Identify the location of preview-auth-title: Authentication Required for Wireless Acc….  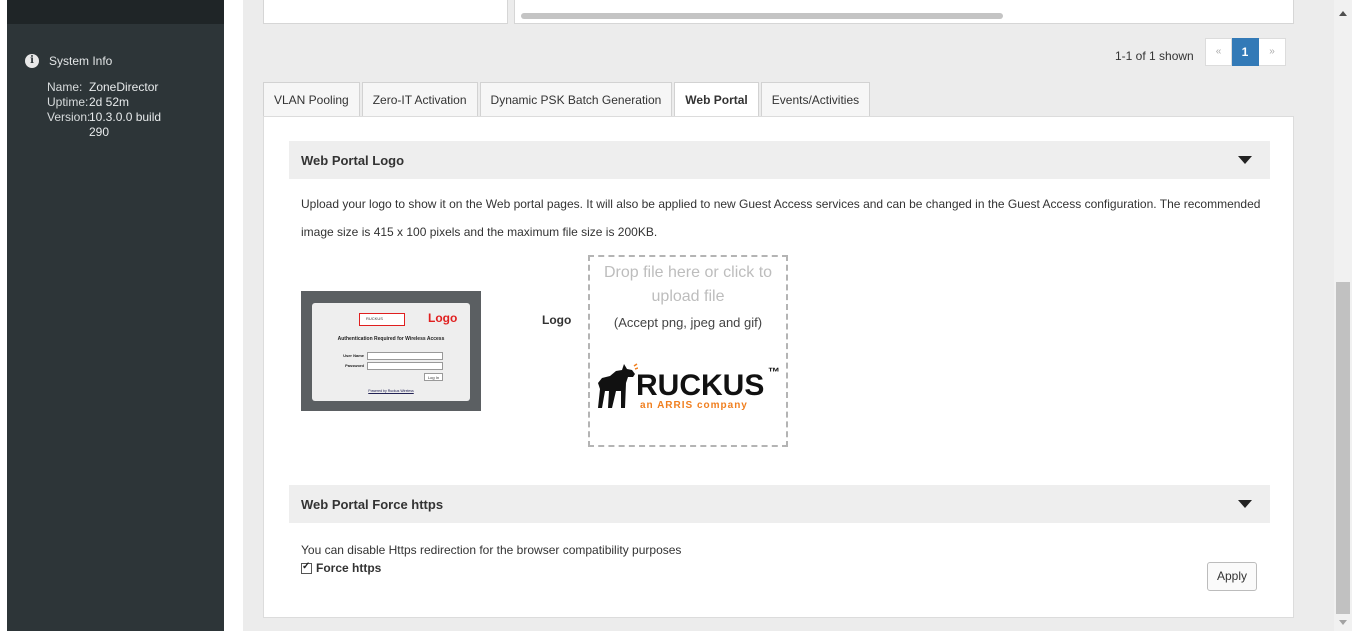
(391, 339).